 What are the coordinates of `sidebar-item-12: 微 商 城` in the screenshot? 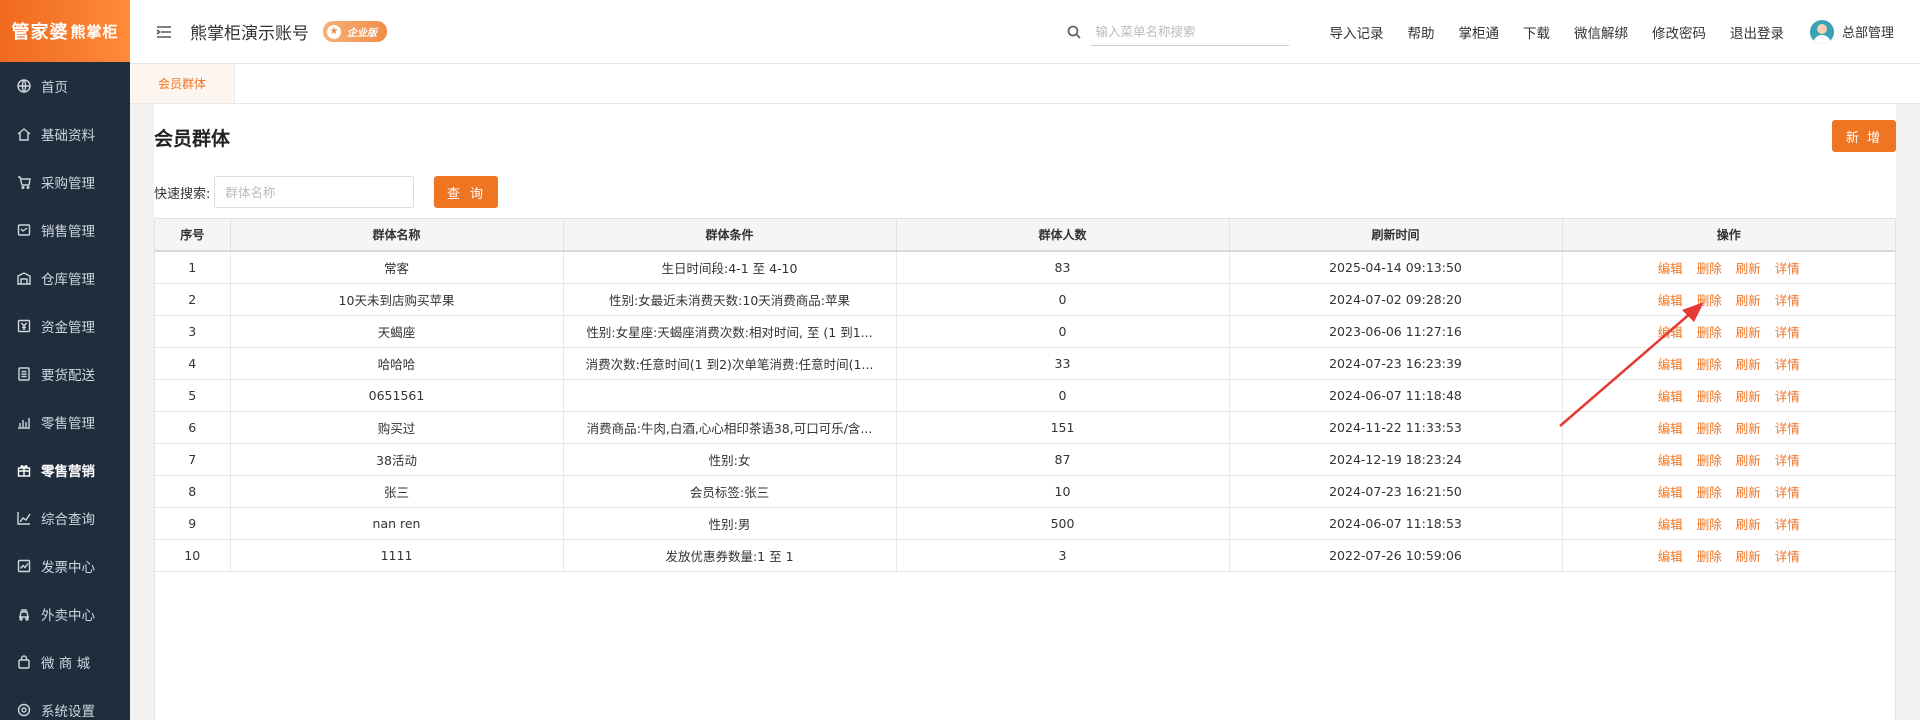 It's located at (65, 662).